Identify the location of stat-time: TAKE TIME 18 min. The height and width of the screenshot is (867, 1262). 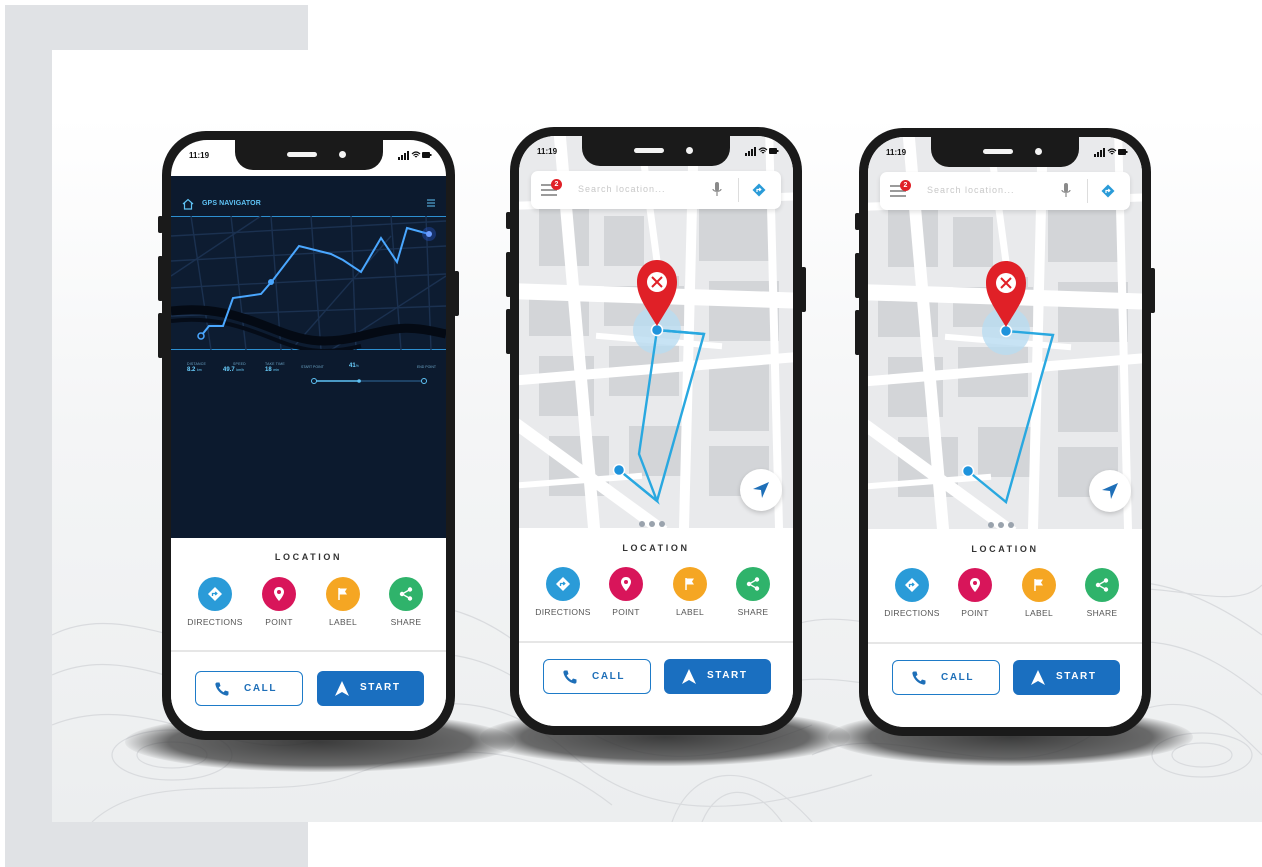
(275, 367).